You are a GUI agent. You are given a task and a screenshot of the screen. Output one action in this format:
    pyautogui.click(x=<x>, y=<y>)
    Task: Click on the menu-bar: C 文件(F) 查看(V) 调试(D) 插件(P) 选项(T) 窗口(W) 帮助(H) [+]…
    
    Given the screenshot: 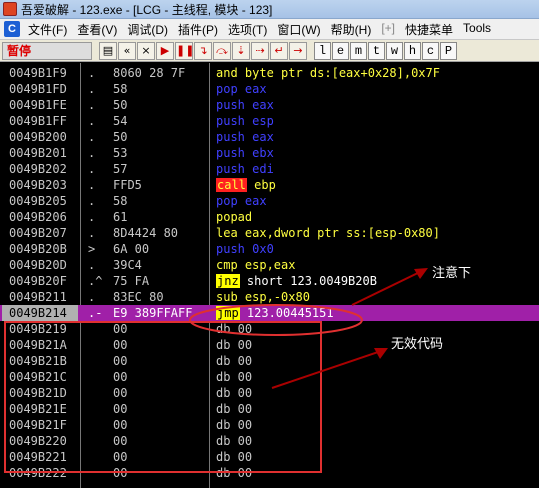 What is the action you would take?
    pyautogui.click(x=269, y=29)
    